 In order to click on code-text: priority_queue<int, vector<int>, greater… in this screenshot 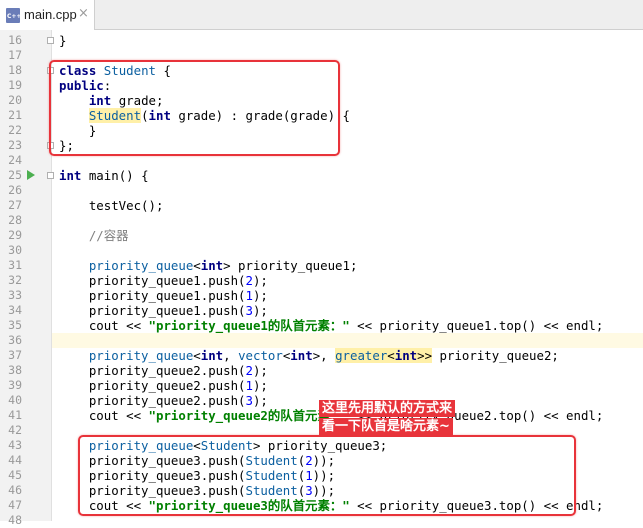, I will do `click(323, 355)`.